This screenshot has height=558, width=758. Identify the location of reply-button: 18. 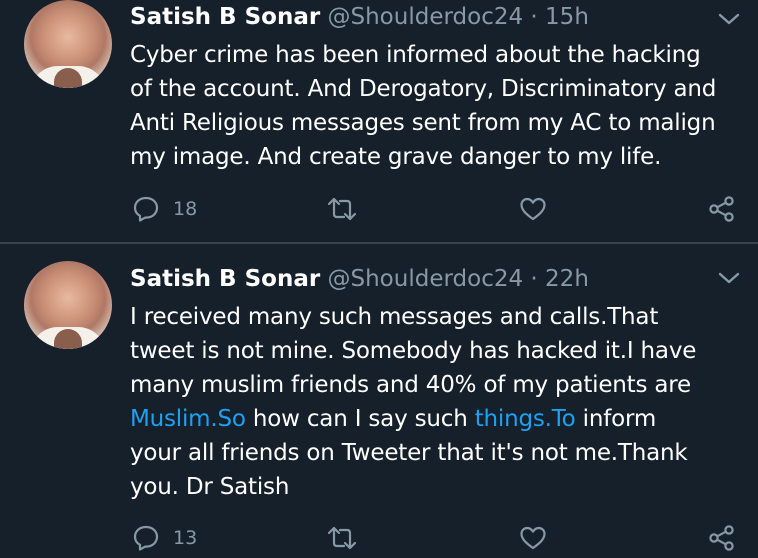
(164, 209).